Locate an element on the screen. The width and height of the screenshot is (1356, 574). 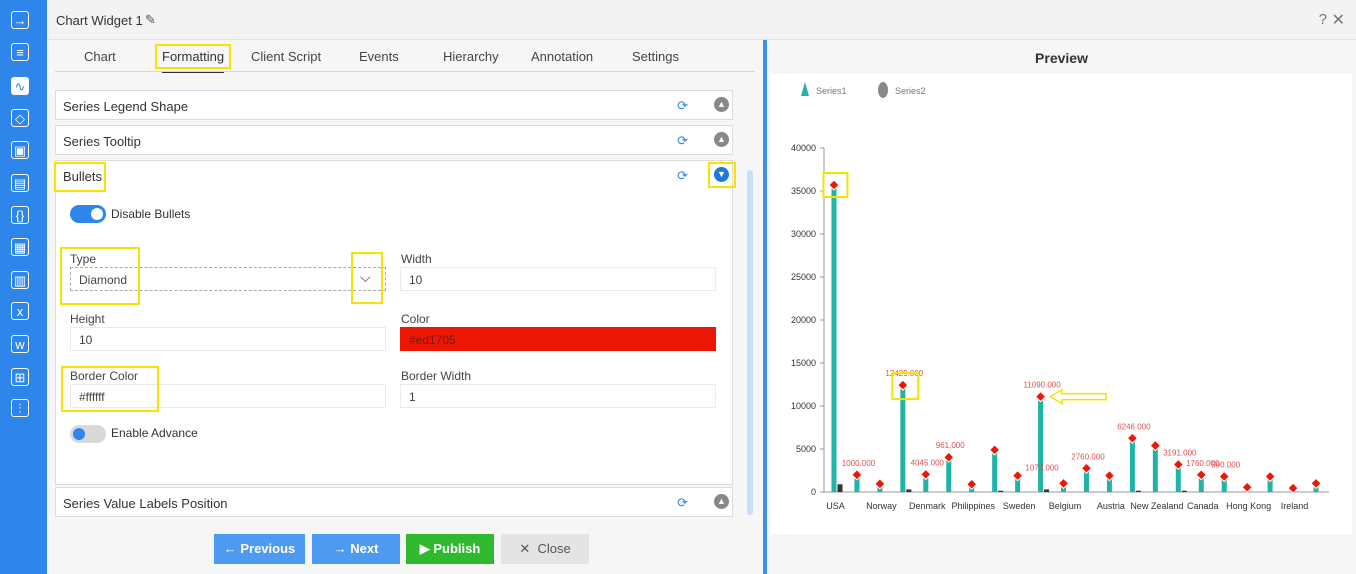
width-input: 10 is located at coordinates (558, 279).